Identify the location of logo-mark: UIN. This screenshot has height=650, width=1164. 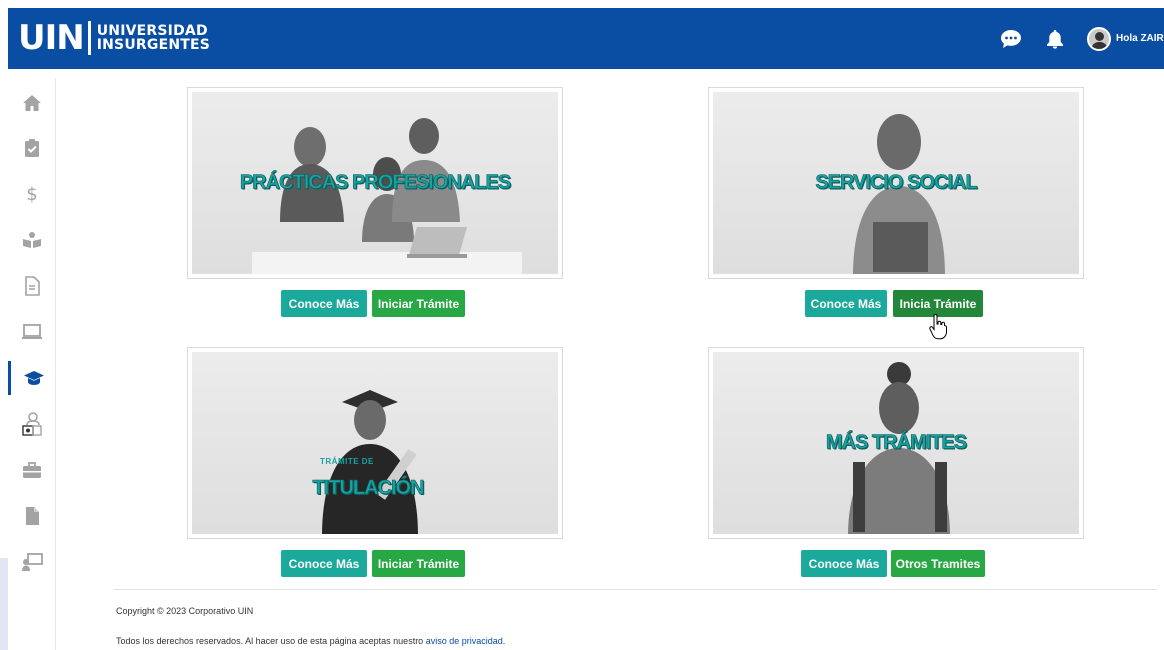
(51, 38).